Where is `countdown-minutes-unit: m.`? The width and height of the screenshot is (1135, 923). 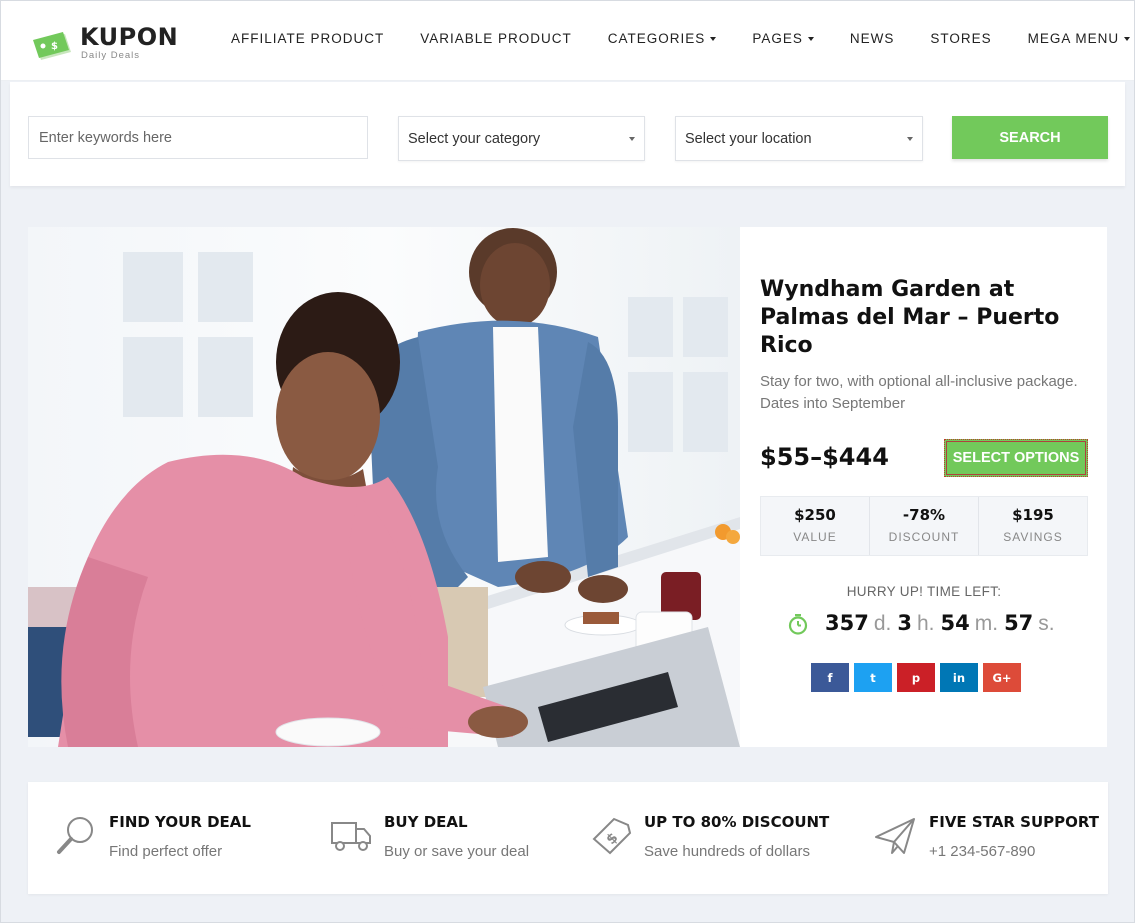
countdown-minutes-unit: m. is located at coordinates (986, 623).